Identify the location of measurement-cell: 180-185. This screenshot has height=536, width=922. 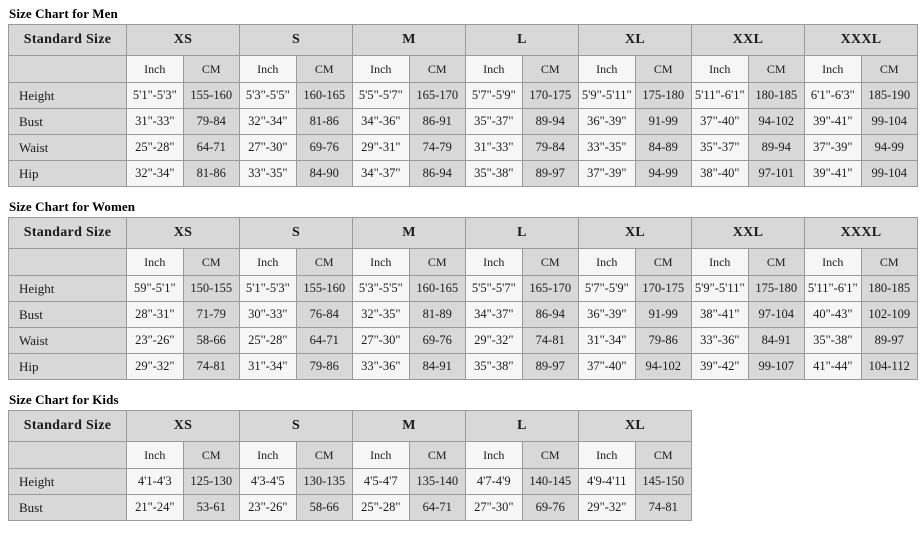
(776, 95).